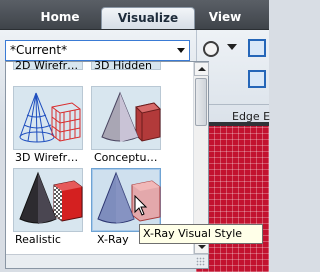  I want to click on tab-home: Home, so click(60, 18).